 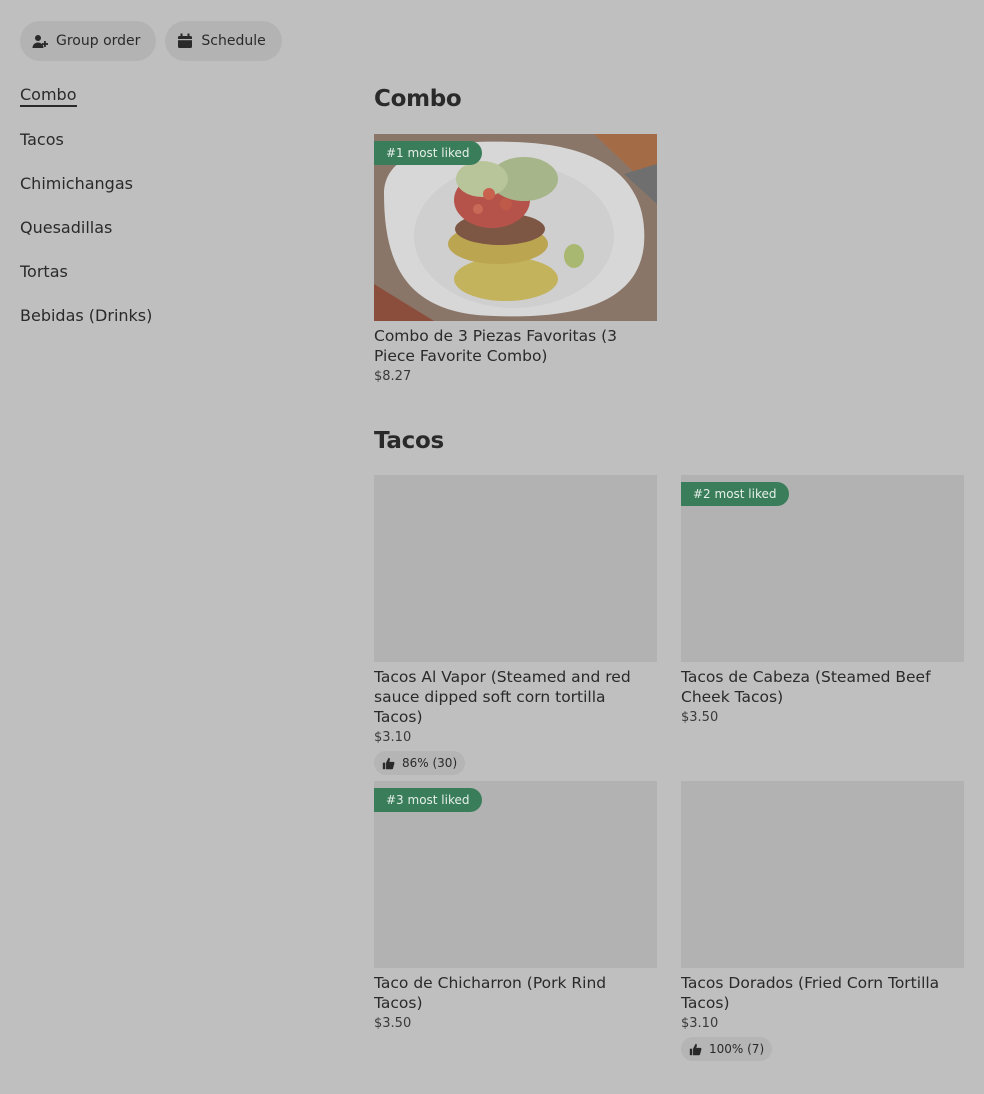 What do you see at coordinates (822, 568) in the screenshot?
I see `menu-item-image: #2 most liked` at bounding box center [822, 568].